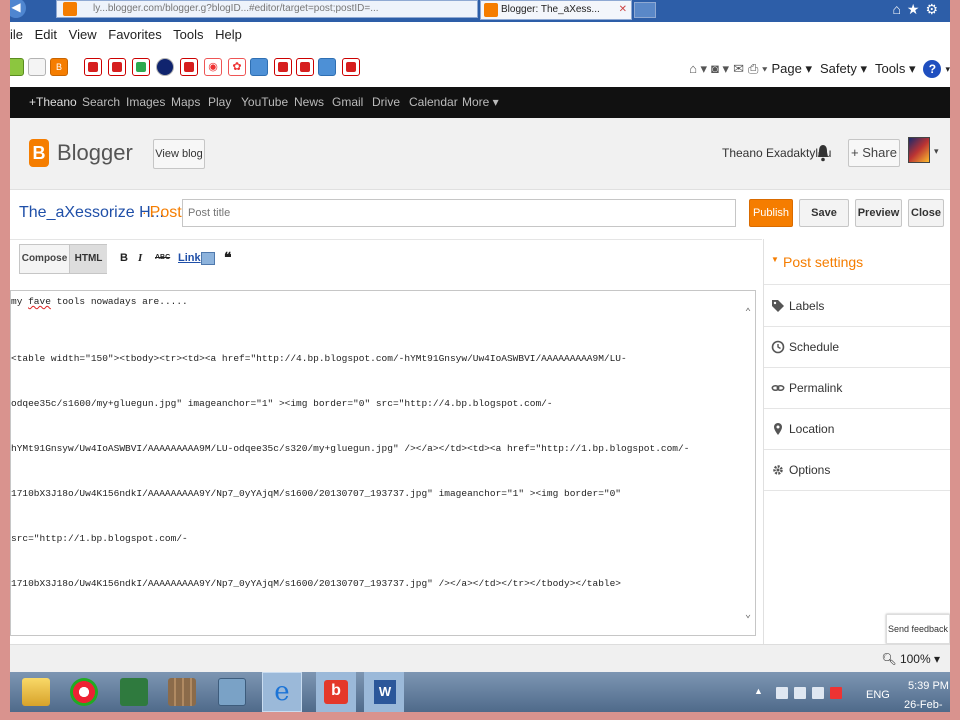 This screenshot has height=720, width=960. What do you see at coordinates (857, 306) in the screenshot?
I see `settings-item-labels: Labels` at bounding box center [857, 306].